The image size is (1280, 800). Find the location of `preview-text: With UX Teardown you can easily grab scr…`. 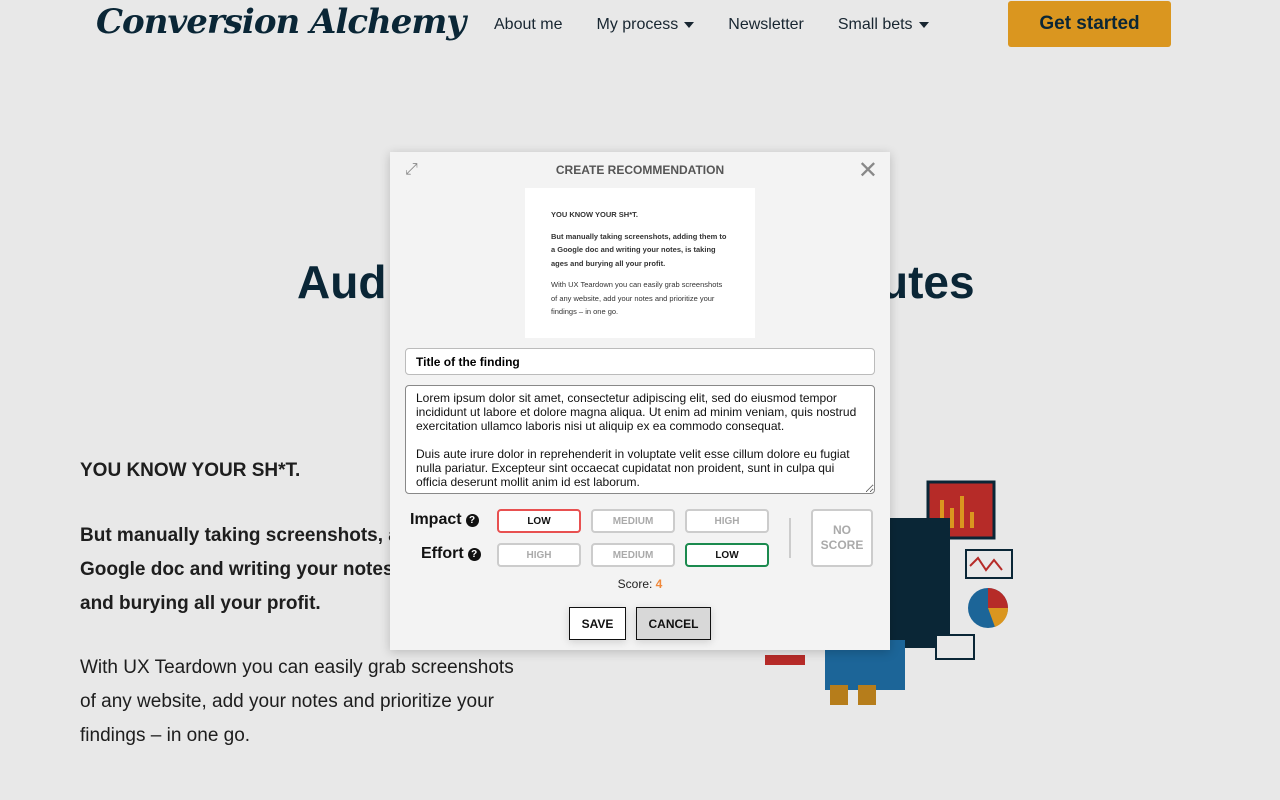

preview-text: With UX Teardown you can easily grab scr… is located at coordinates (637, 298).